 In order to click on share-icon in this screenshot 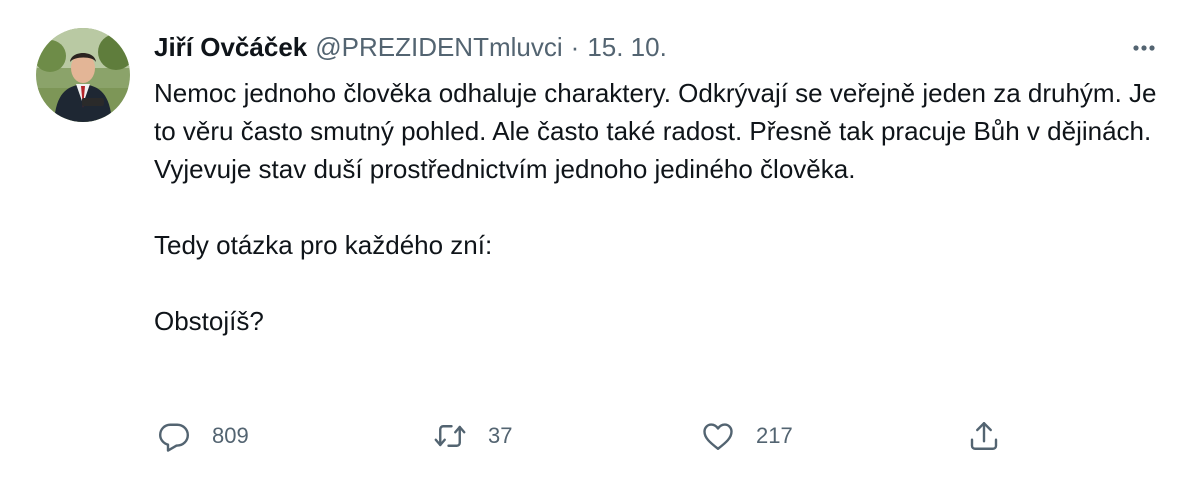, I will do `click(984, 436)`.